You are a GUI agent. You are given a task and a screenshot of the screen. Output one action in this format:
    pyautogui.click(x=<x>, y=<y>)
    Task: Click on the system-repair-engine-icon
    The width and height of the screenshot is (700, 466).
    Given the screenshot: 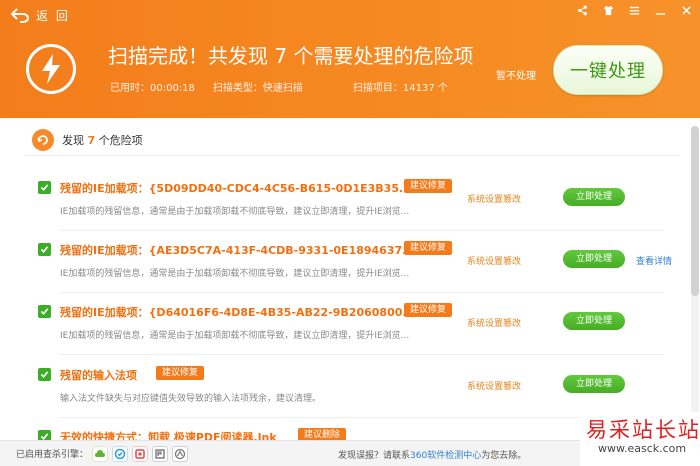 What is the action you would take?
    pyautogui.click(x=140, y=453)
    